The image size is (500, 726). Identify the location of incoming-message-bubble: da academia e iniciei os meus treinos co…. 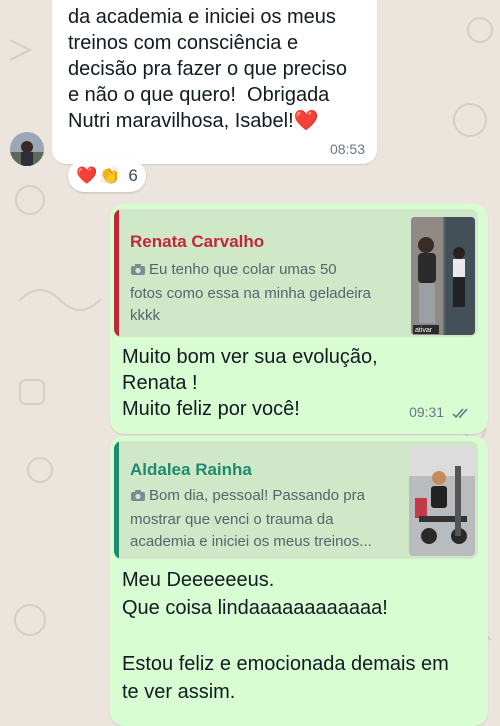
(214, 82).